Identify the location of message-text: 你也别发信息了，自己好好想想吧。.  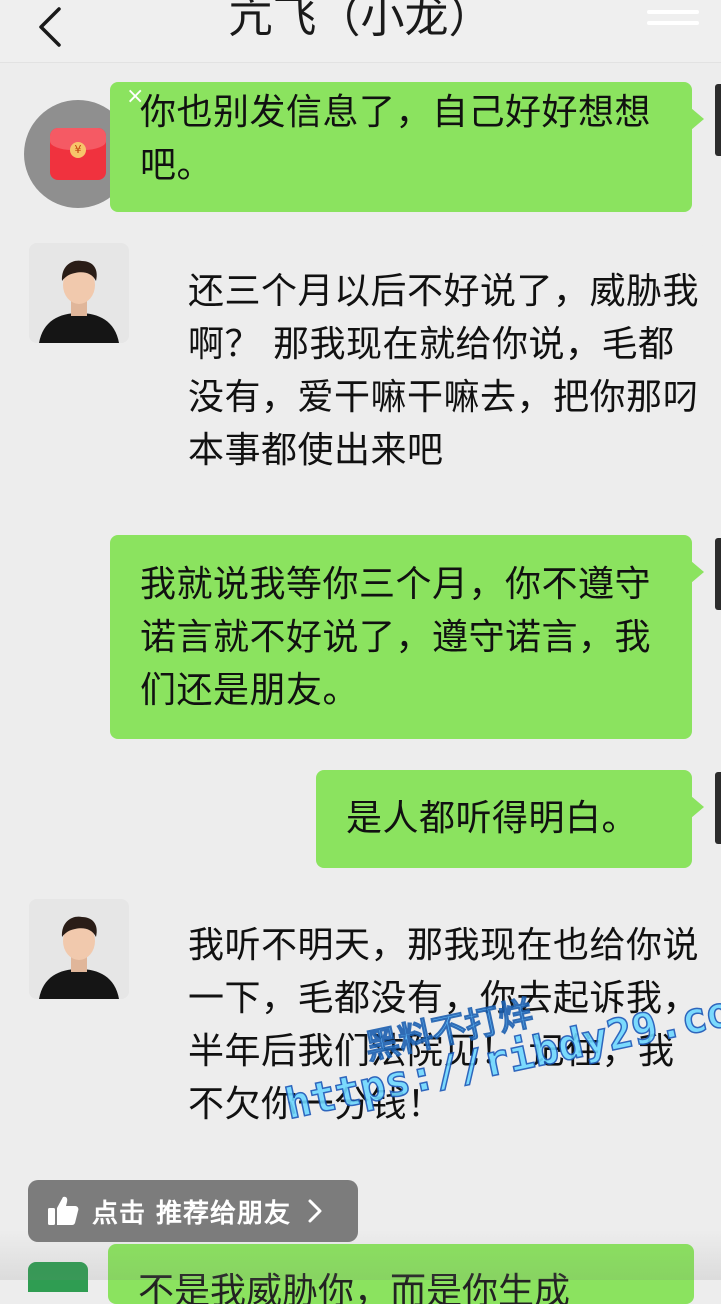
(396, 139).